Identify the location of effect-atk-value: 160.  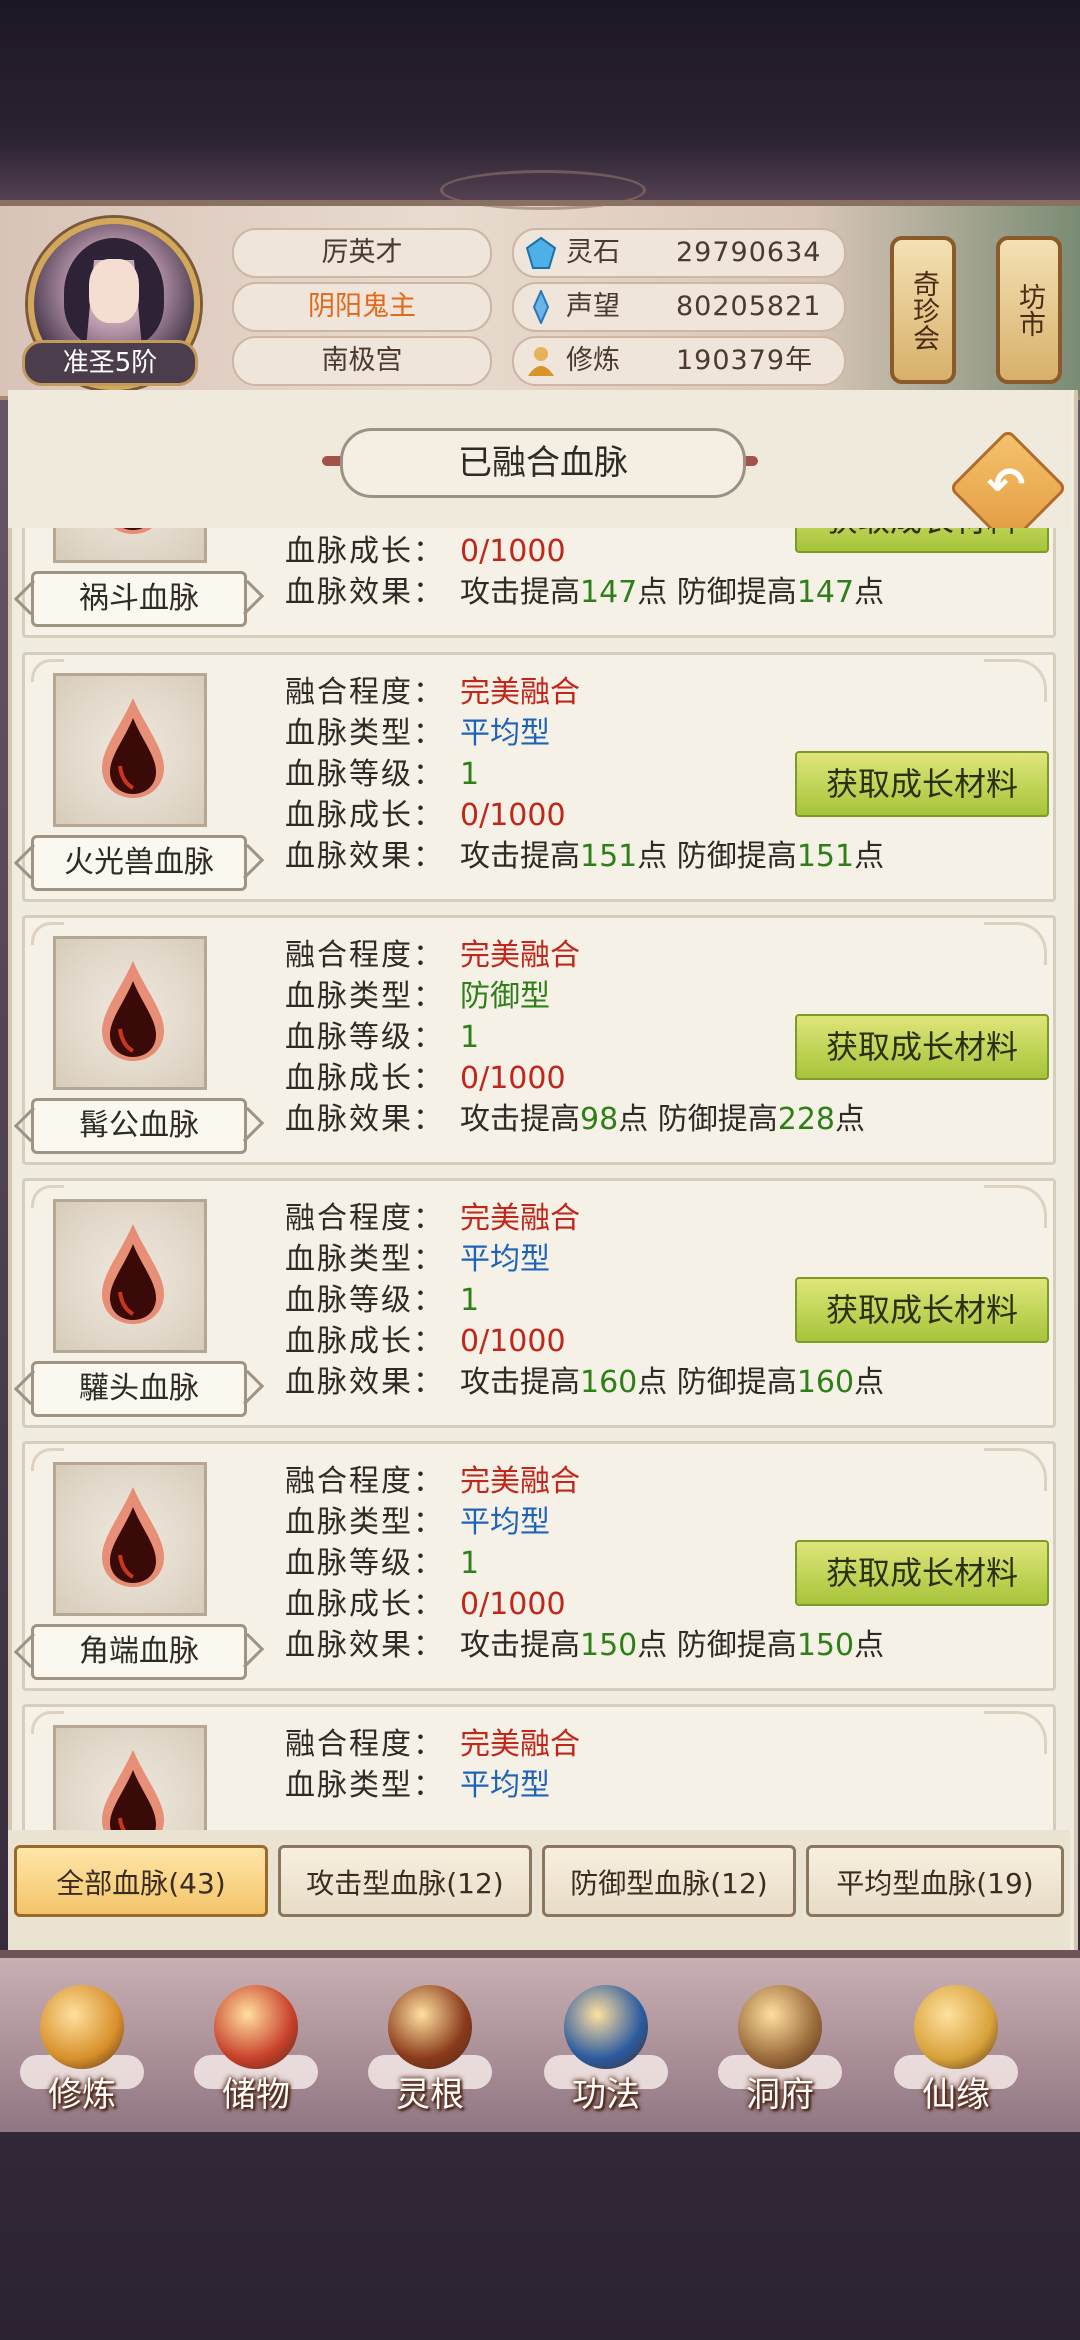
(609, 1382).